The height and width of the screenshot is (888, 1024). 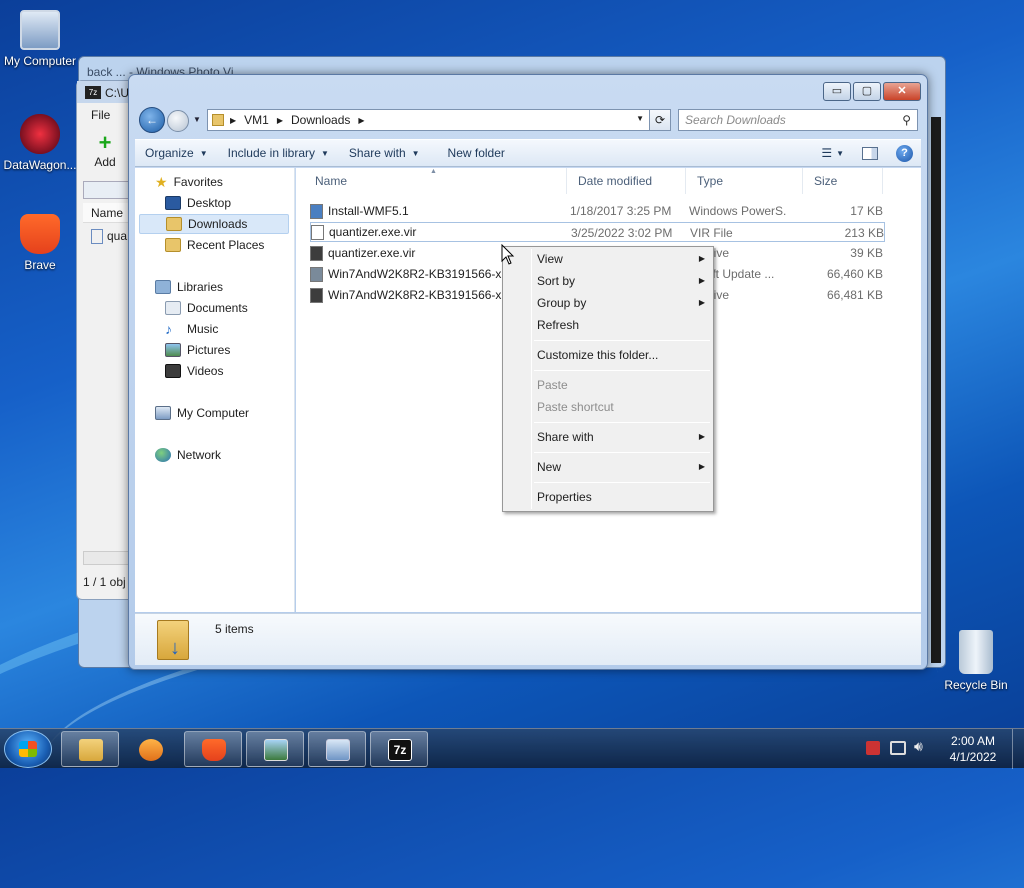 What do you see at coordinates (902, 91) in the screenshot?
I see `close-button: ✕` at bounding box center [902, 91].